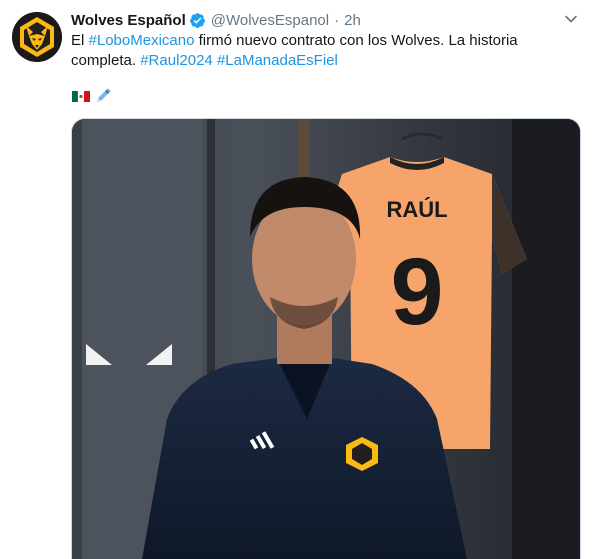 The image size is (597, 559). What do you see at coordinates (352, 20) in the screenshot?
I see `timestamp: 2h` at bounding box center [352, 20].